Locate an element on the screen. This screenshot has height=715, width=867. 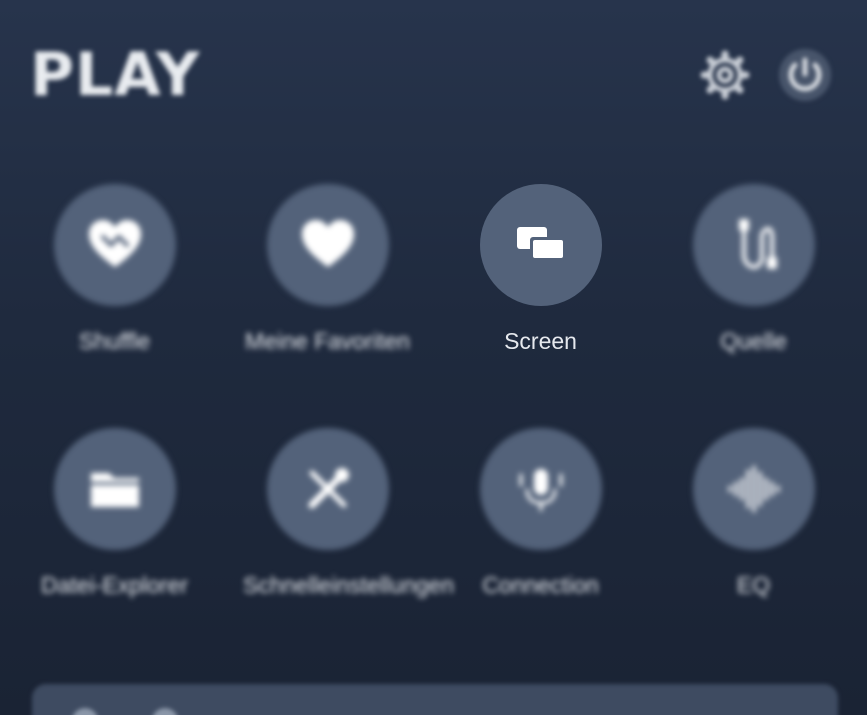
tile-quick-settings-label: Schnelleinstellungen is located at coordinates (348, 585).